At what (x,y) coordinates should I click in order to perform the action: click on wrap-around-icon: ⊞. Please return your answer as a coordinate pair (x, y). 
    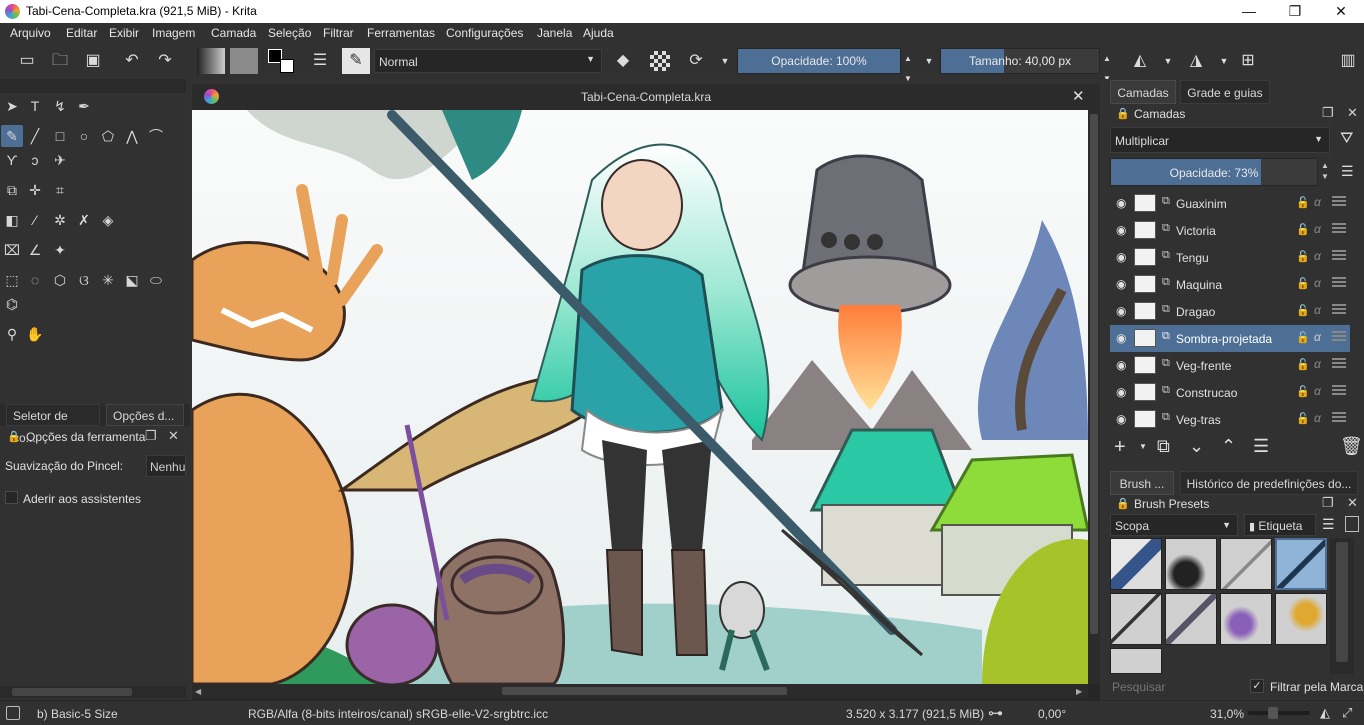
    Looking at the image, I should click on (1248, 61).